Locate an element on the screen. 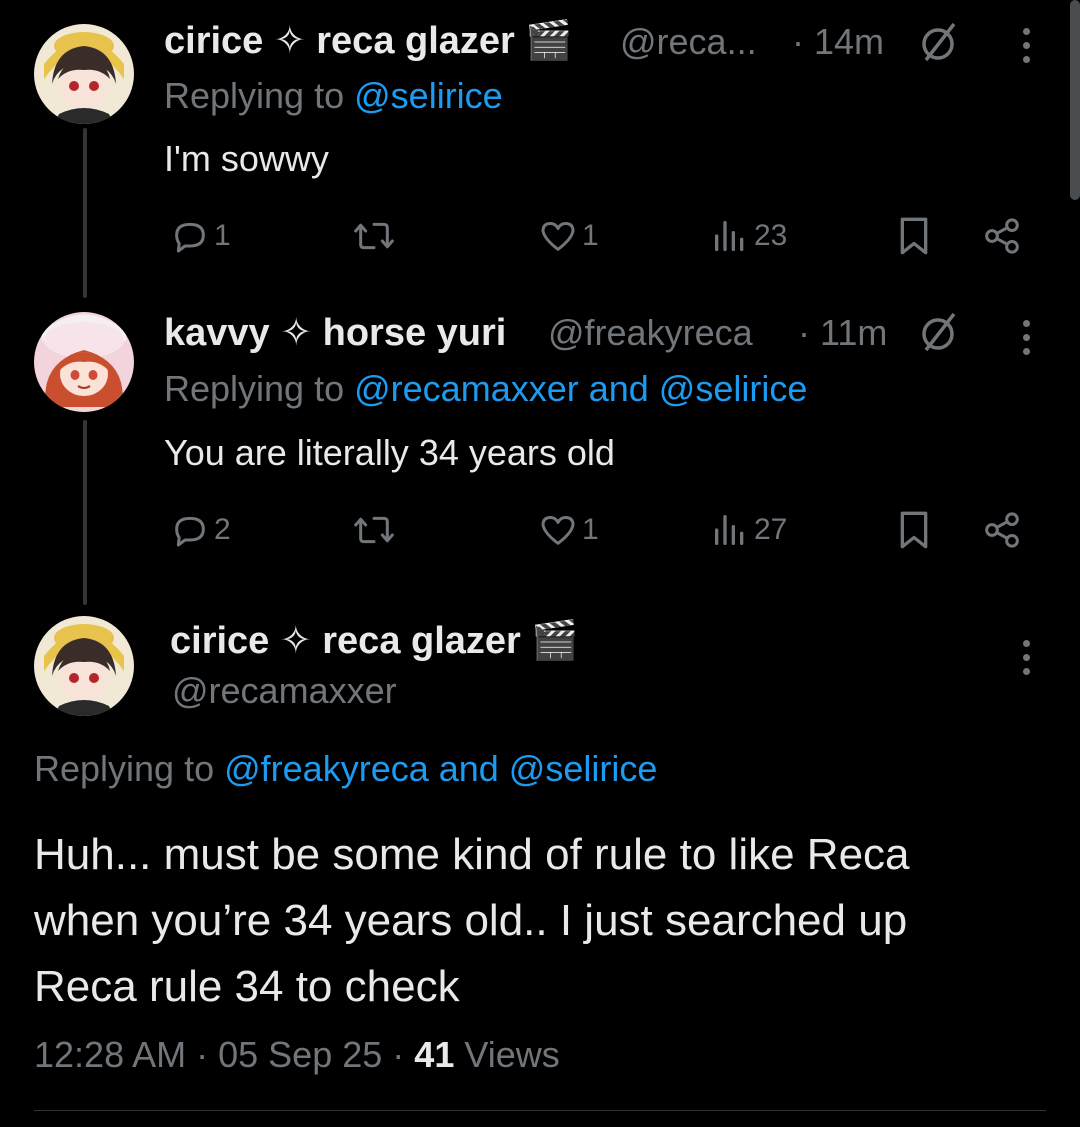  reply-count: 1 is located at coordinates (222, 235).